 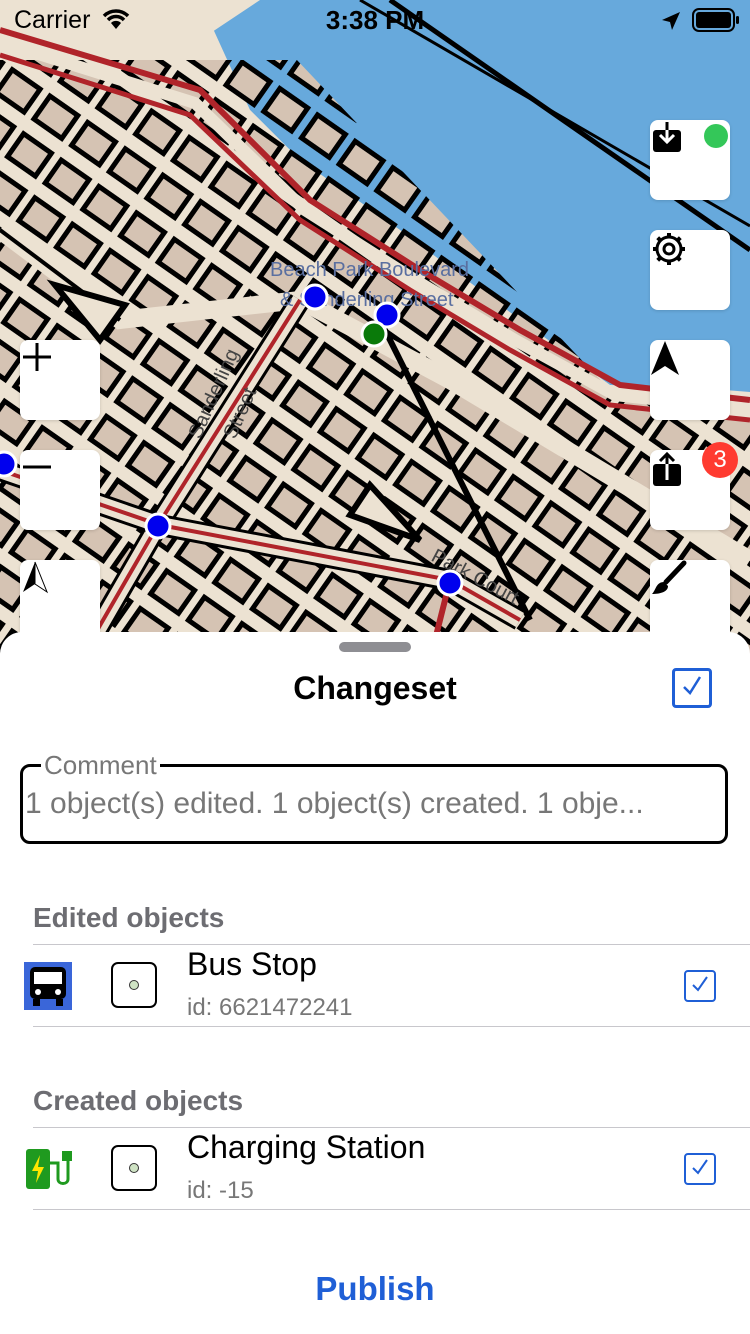 I want to click on sheet-grabber, so click(x=375, y=647).